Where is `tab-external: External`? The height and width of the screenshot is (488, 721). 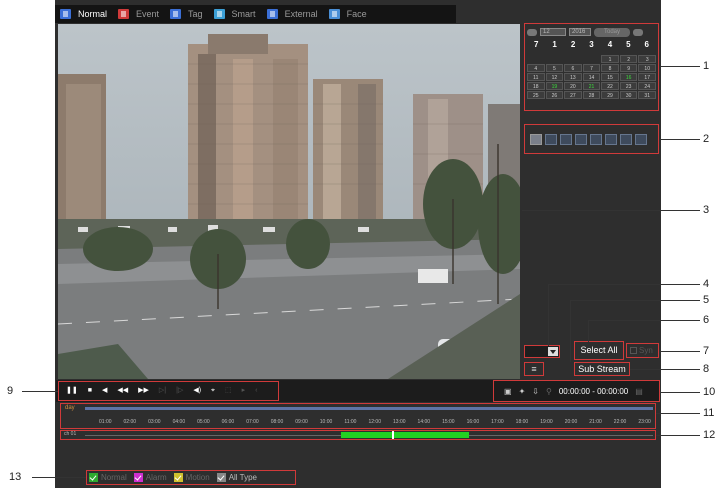 tab-external: External is located at coordinates (293, 14).